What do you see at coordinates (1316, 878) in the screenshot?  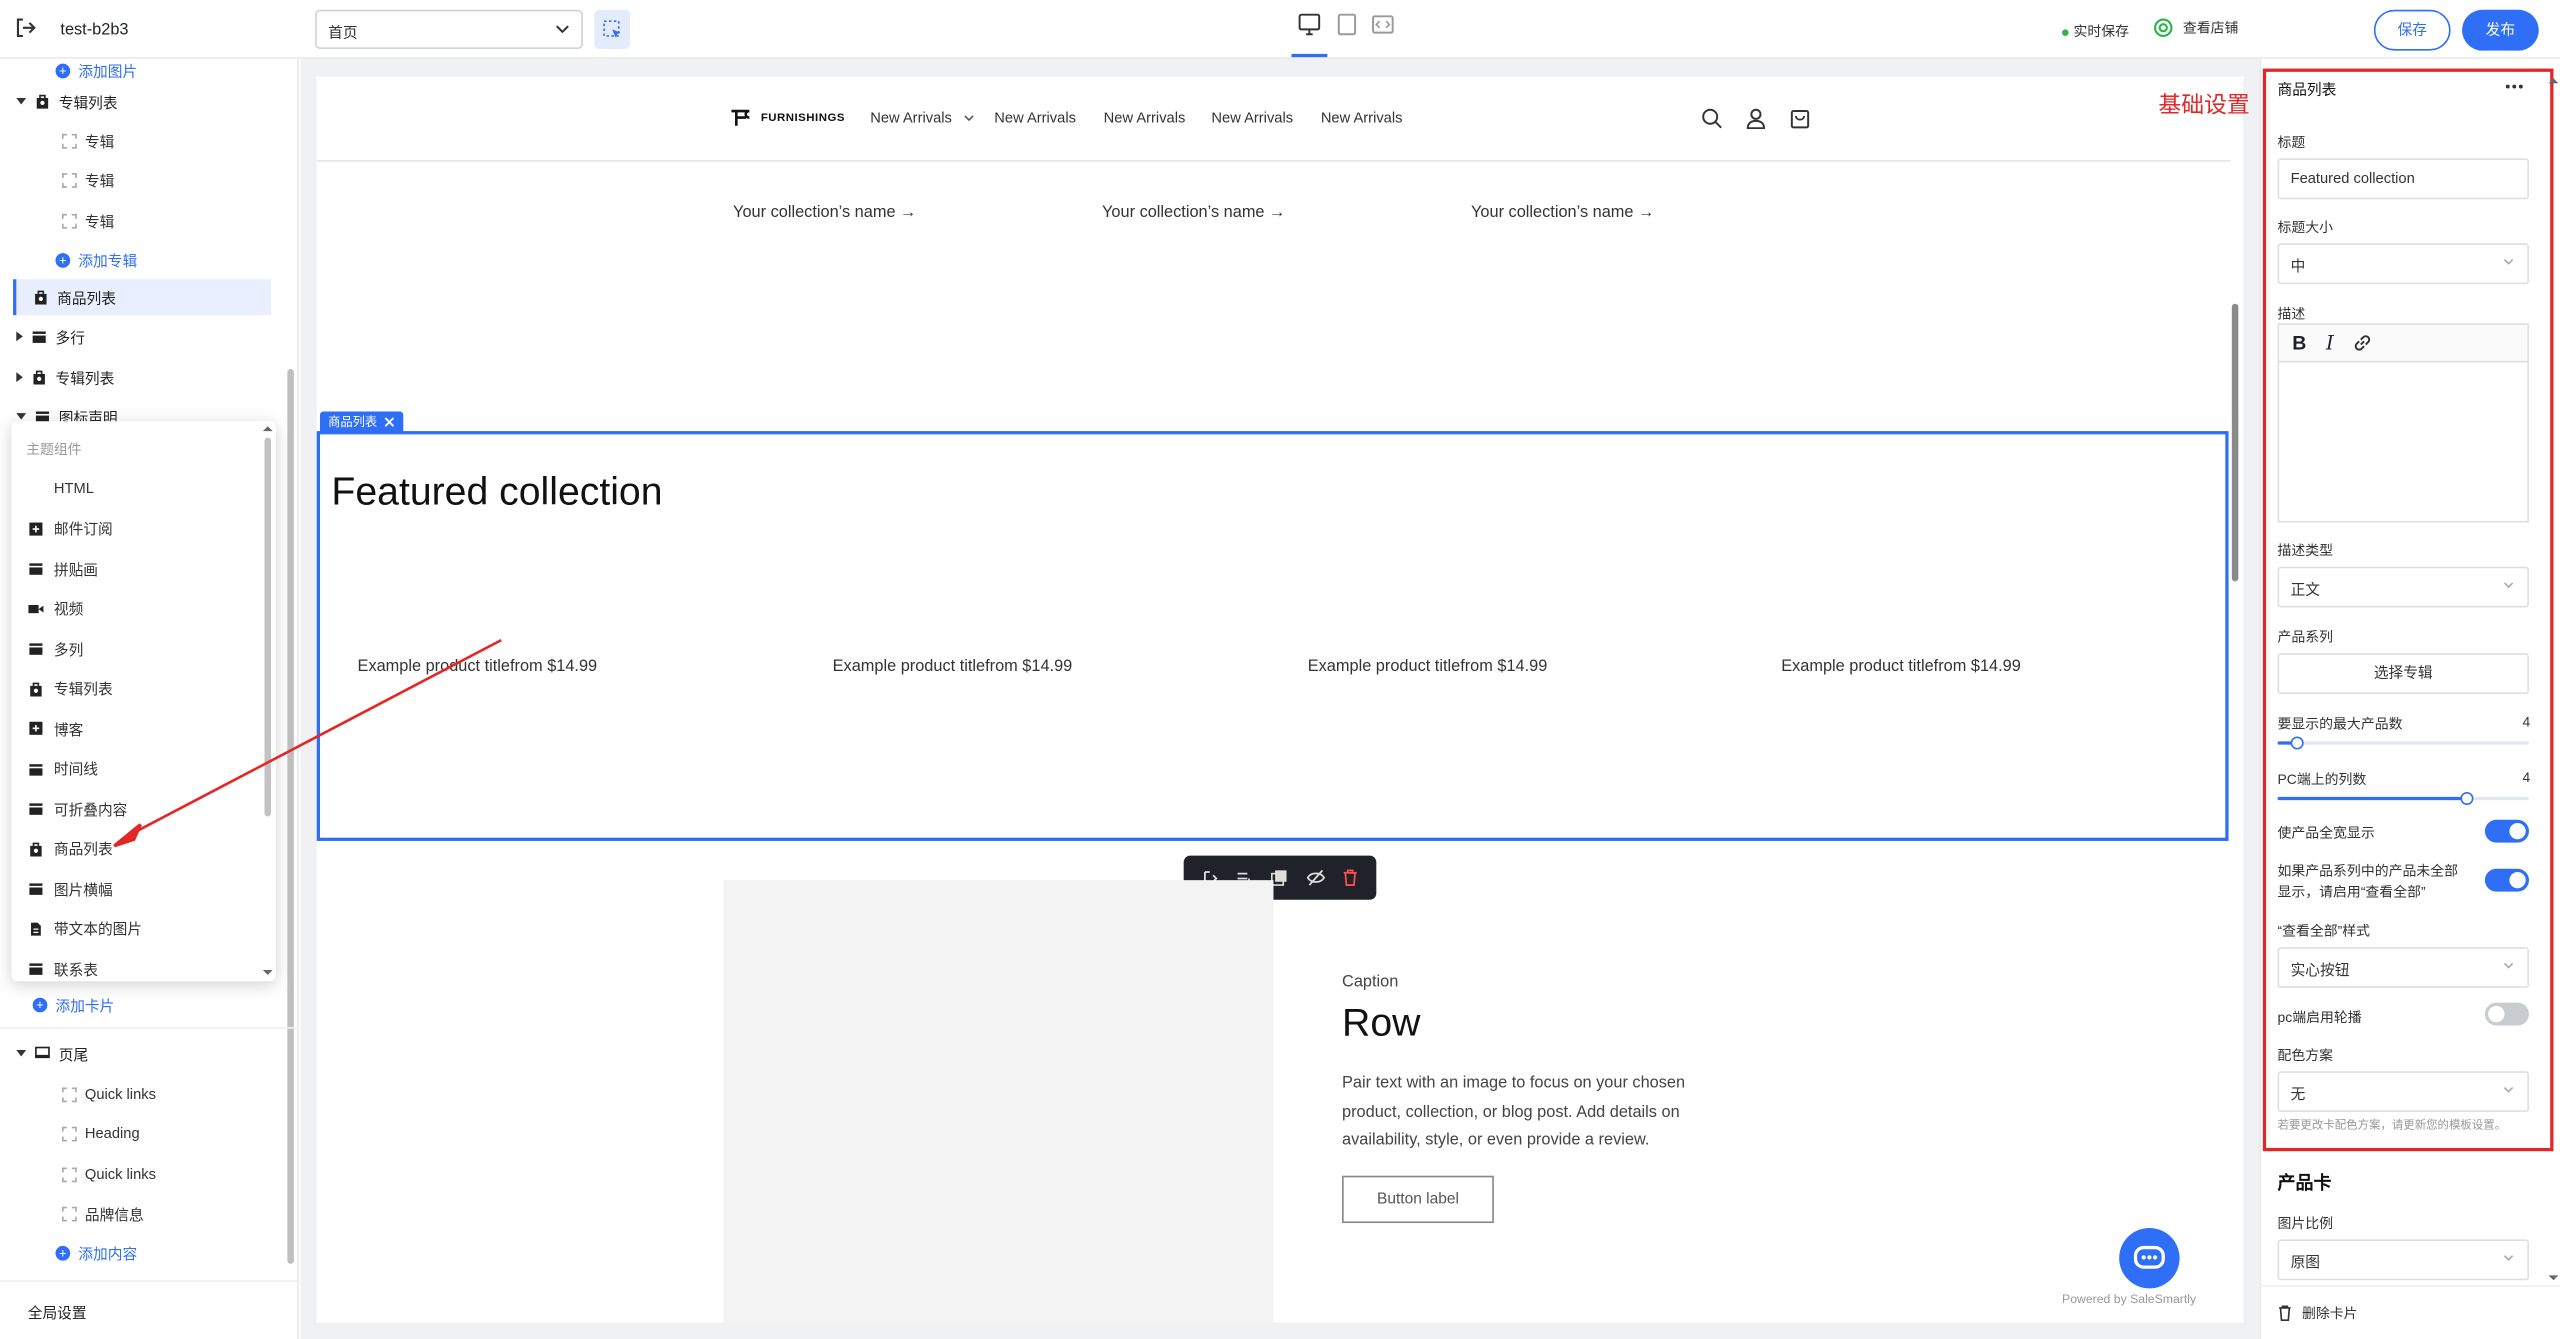 I see `hide-icon` at bounding box center [1316, 878].